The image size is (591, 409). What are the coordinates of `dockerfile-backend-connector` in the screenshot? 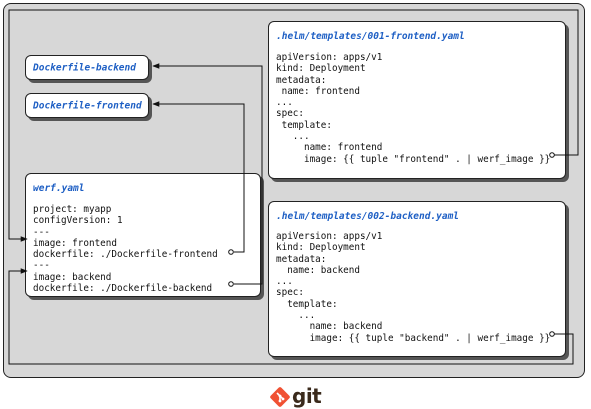 It's located at (207, 174).